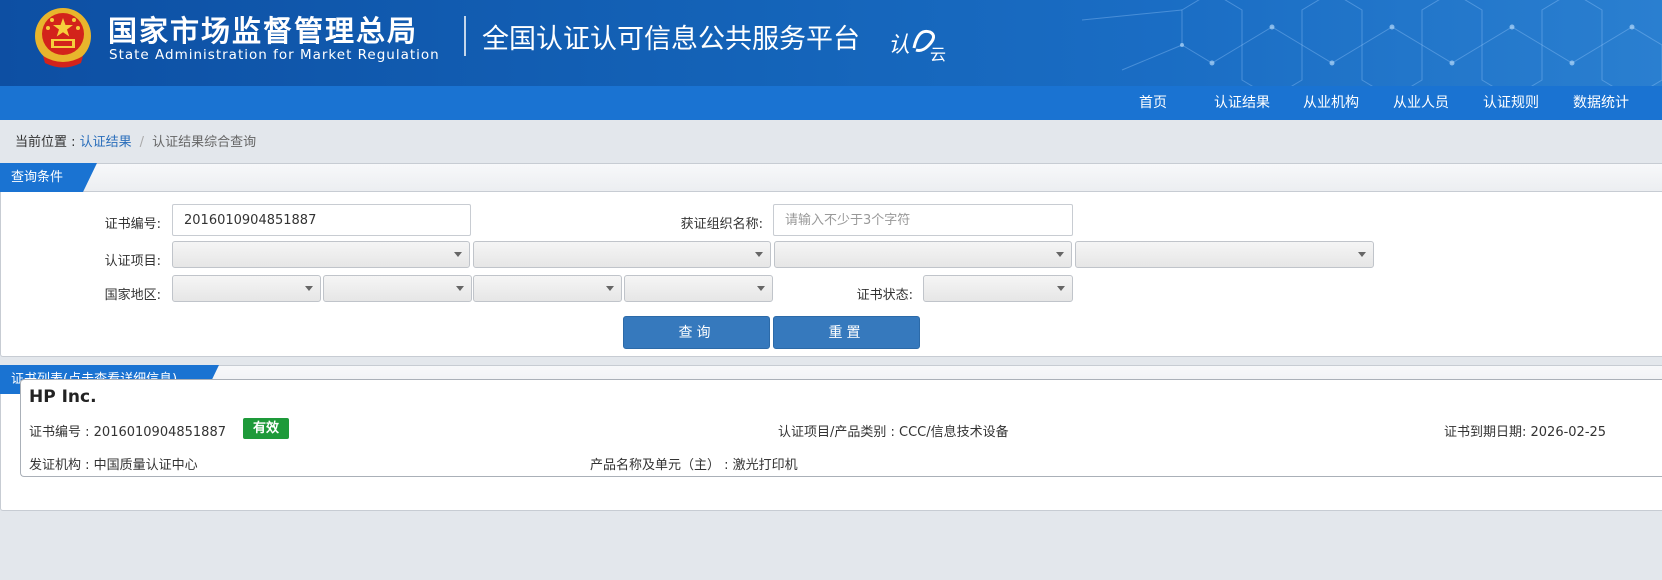 Image resolution: width=1662 pixels, height=580 pixels. Describe the element at coordinates (132, 261) in the screenshot. I see `project-label: 认证项目:` at that location.